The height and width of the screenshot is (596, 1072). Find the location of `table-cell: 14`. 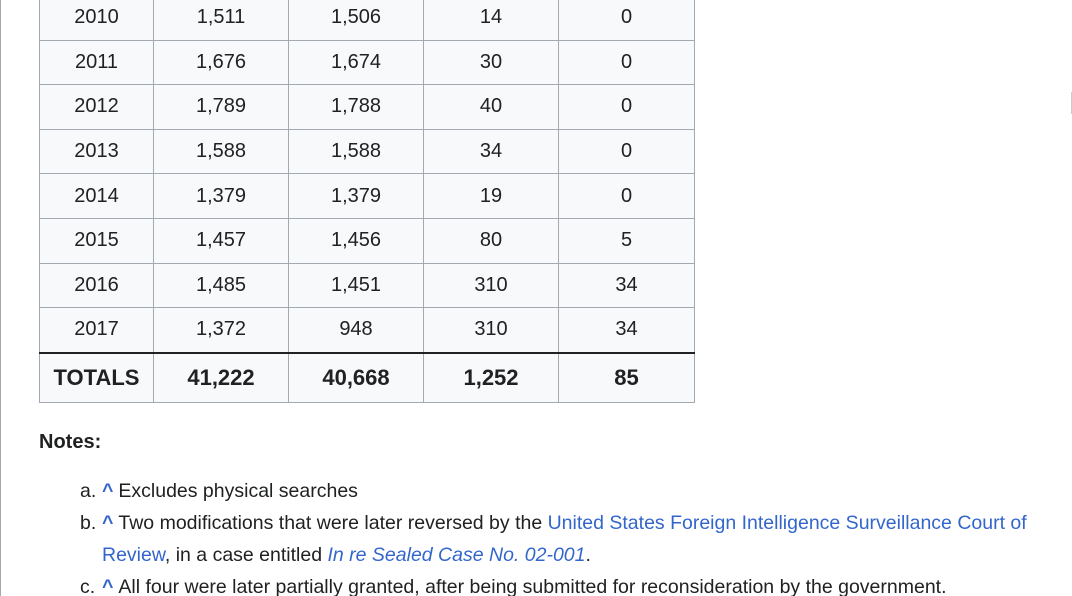

table-cell: 14 is located at coordinates (491, 20).